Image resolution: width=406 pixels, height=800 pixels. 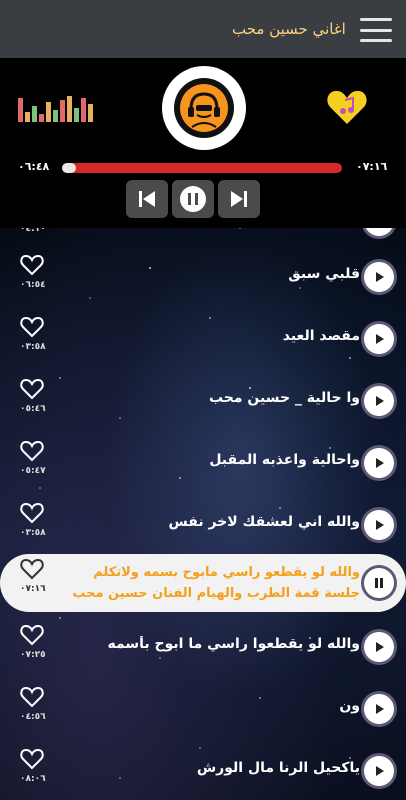 What do you see at coordinates (289, 29) in the screenshot?
I see `app-title: اغاني حسين محب` at bounding box center [289, 29].